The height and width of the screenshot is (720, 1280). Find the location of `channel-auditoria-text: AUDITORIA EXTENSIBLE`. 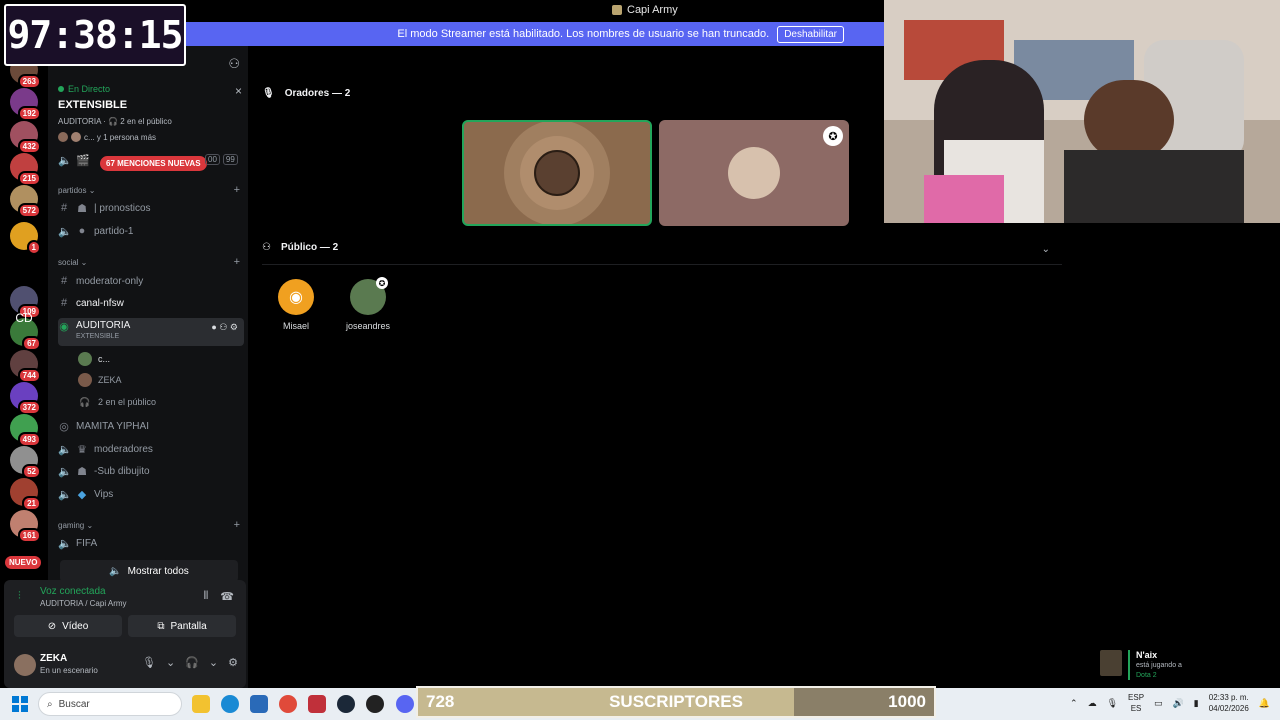

channel-auditoria-text: AUDITORIA EXTENSIBLE is located at coordinates (103, 330).